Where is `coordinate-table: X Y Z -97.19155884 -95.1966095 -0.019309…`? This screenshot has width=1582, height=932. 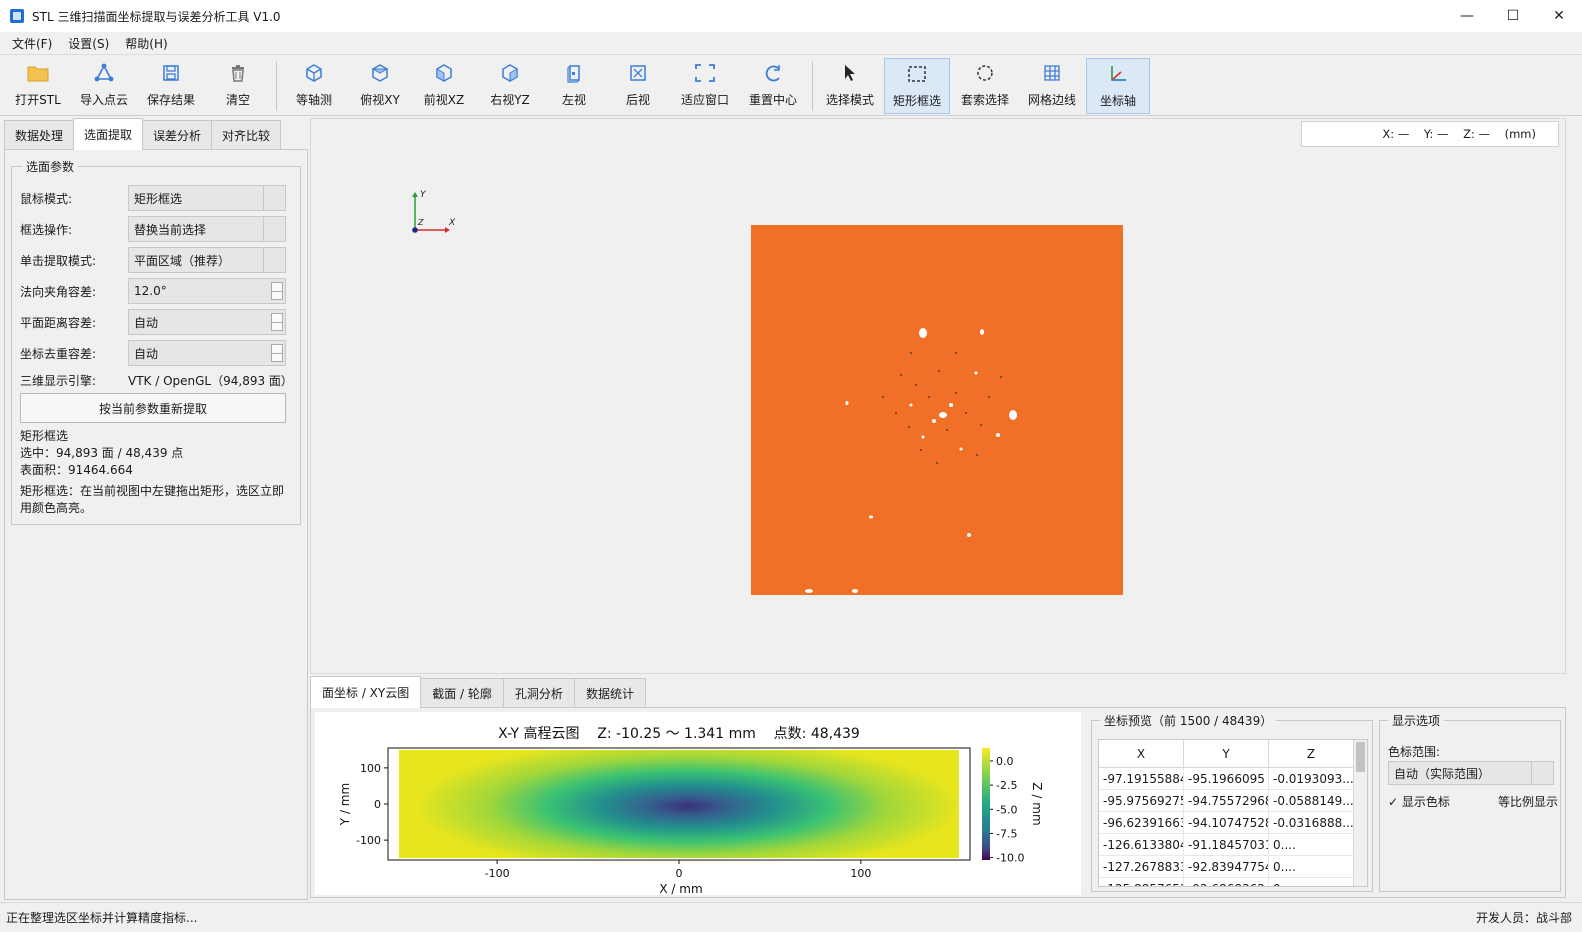 coordinate-table: X Y Z -97.19155884 -95.1966095 -0.019309… is located at coordinates (1233, 813).